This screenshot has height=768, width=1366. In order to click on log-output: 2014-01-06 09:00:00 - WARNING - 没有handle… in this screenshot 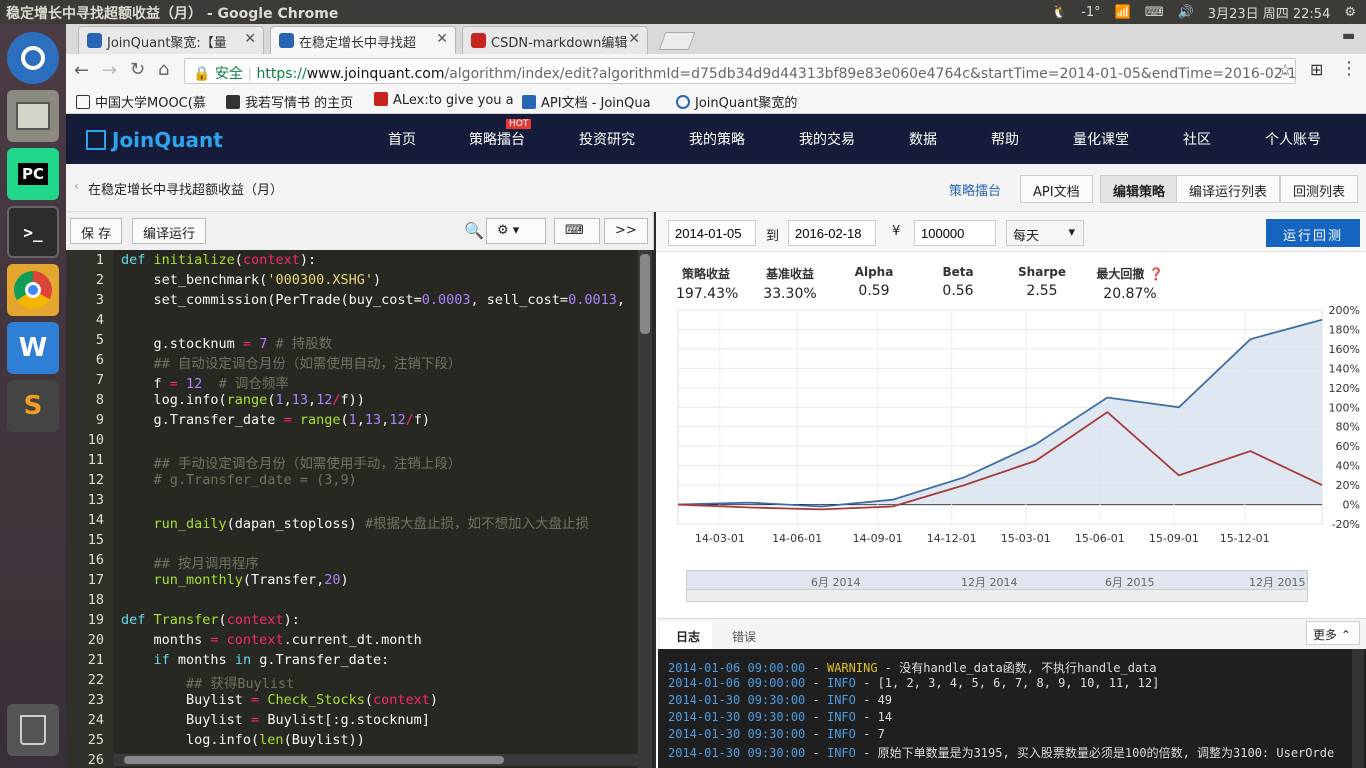, I will do `click(1012, 708)`.